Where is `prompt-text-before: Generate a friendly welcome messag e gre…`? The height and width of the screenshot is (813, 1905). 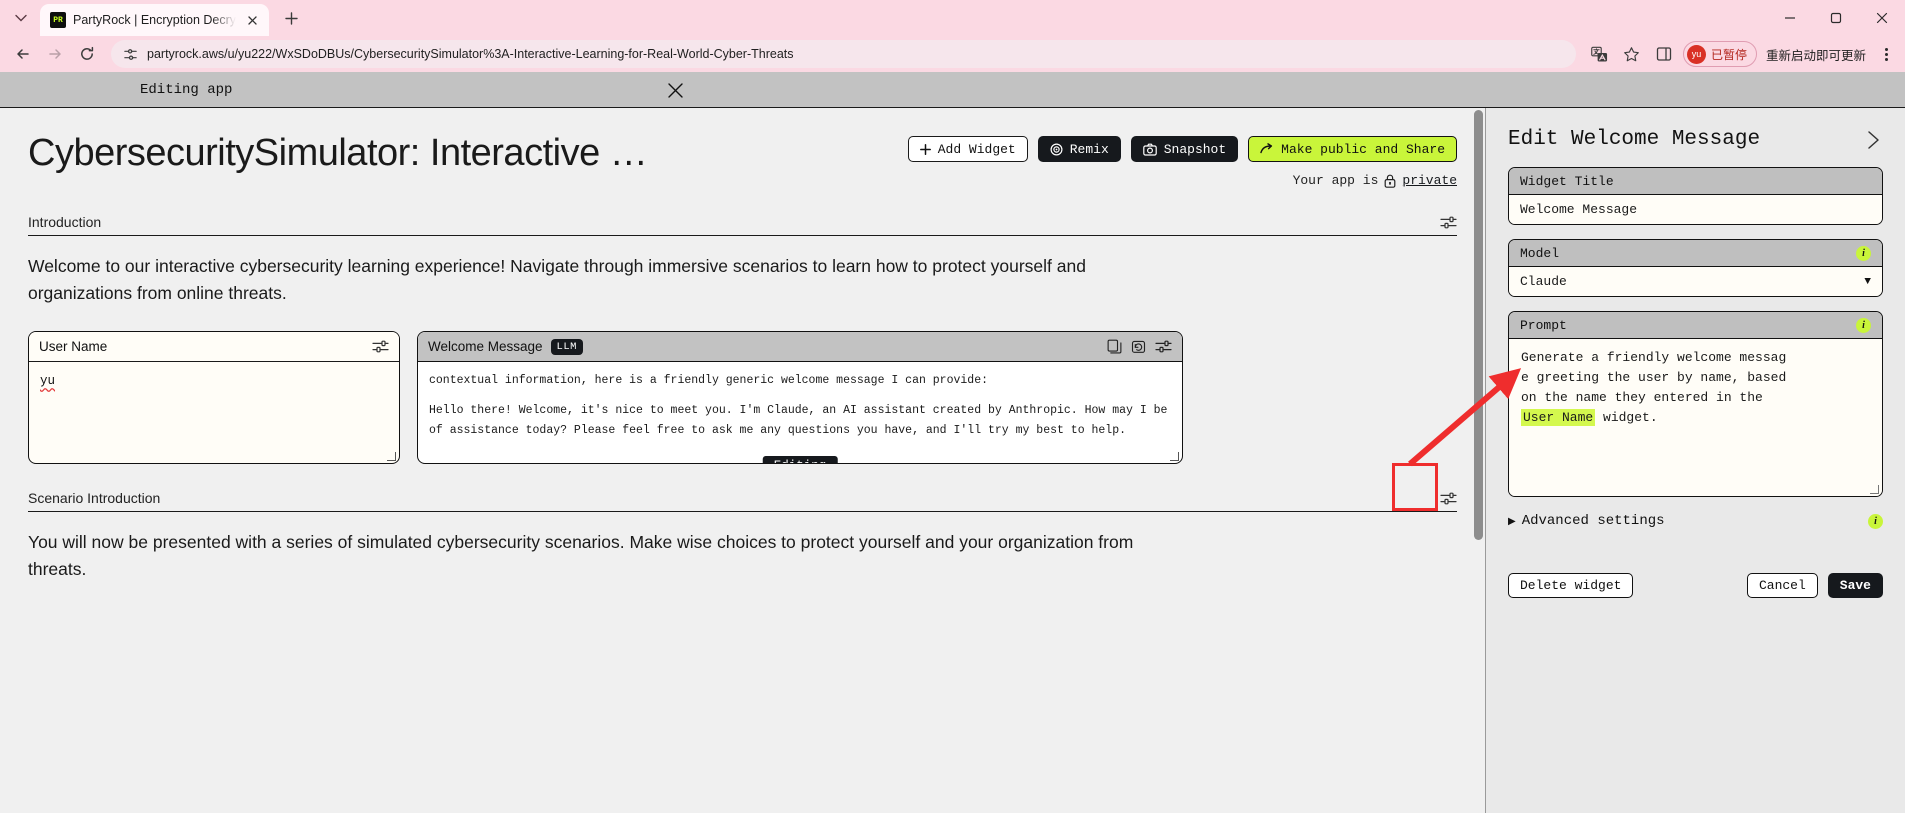
prompt-text-before: Generate a friendly welcome messag e gre… is located at coordinates (1654, 377).